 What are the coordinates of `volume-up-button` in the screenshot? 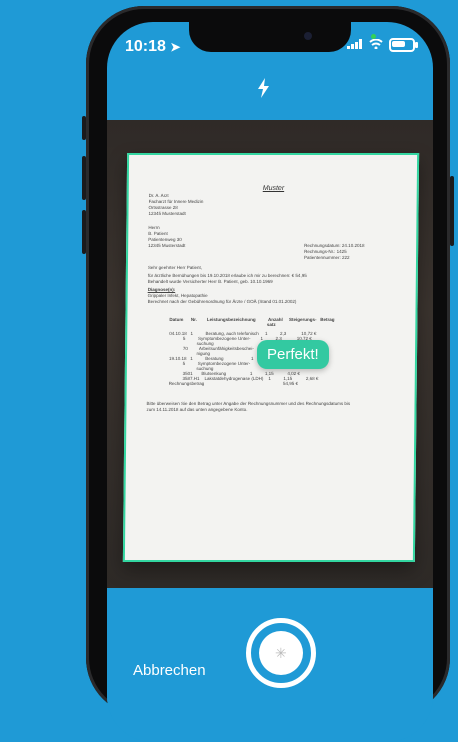 It's located at (84, 178).